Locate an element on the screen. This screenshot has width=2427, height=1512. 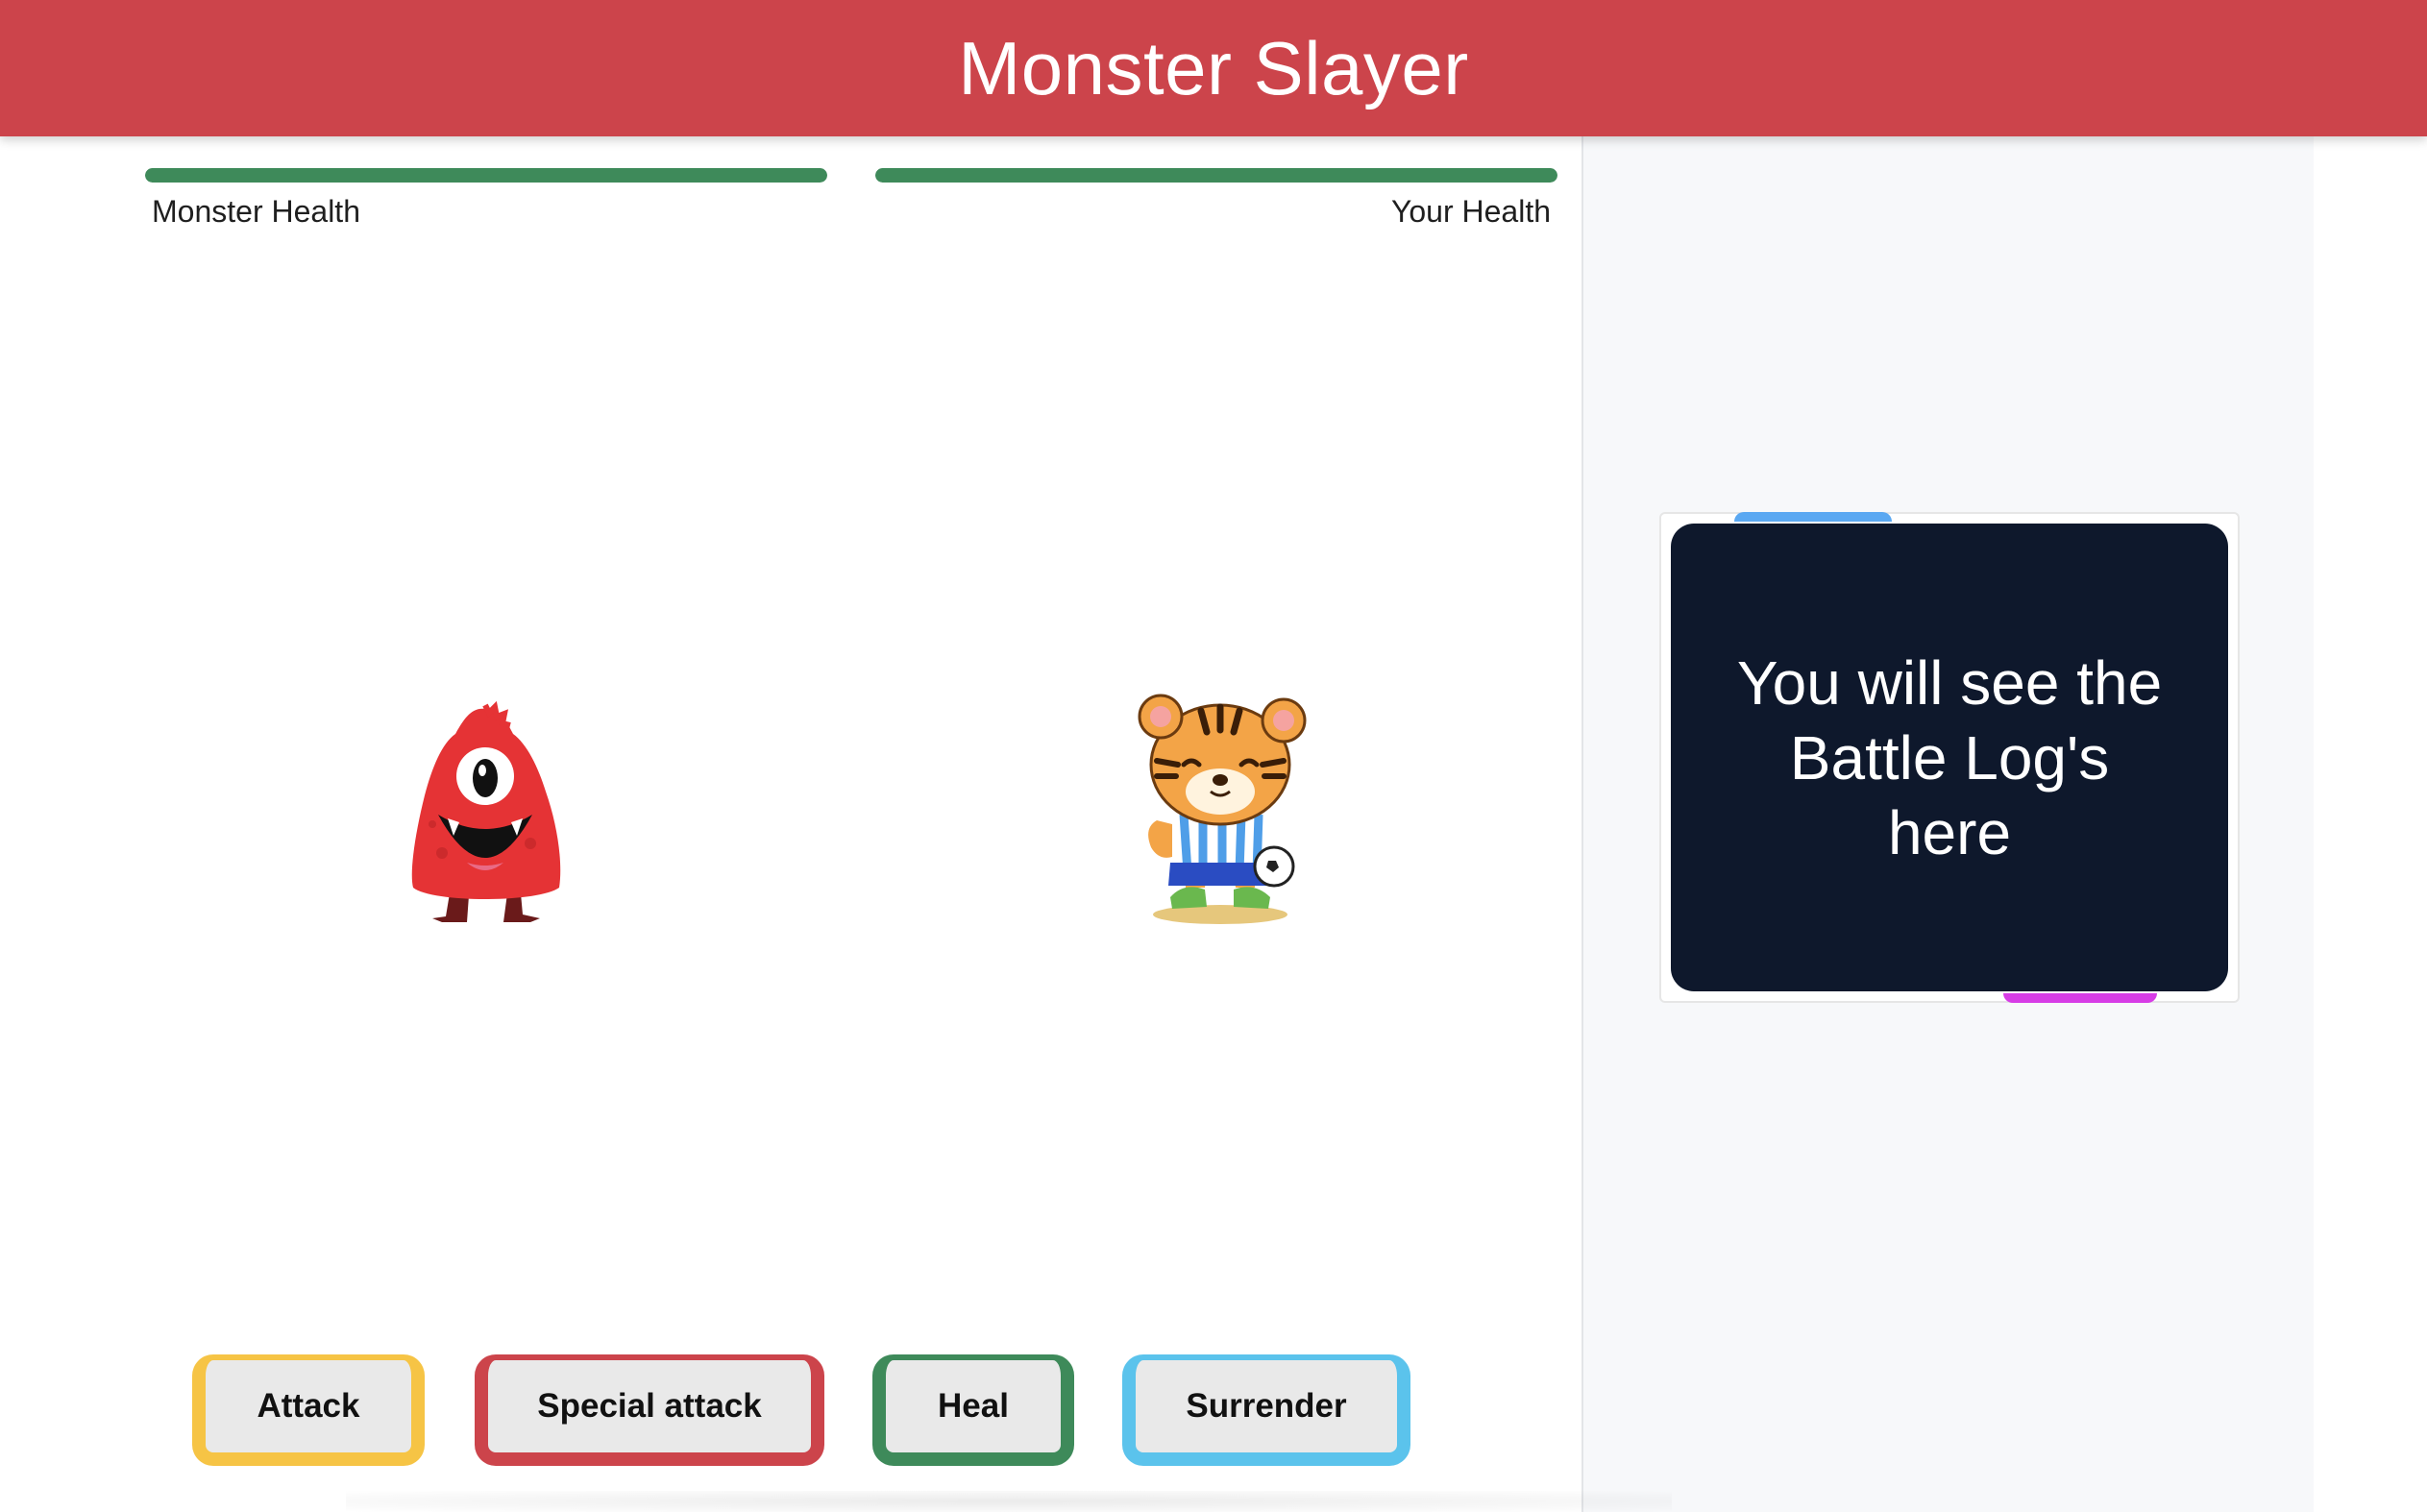
log-card-accent-top is located at coordinates (1813, 517).